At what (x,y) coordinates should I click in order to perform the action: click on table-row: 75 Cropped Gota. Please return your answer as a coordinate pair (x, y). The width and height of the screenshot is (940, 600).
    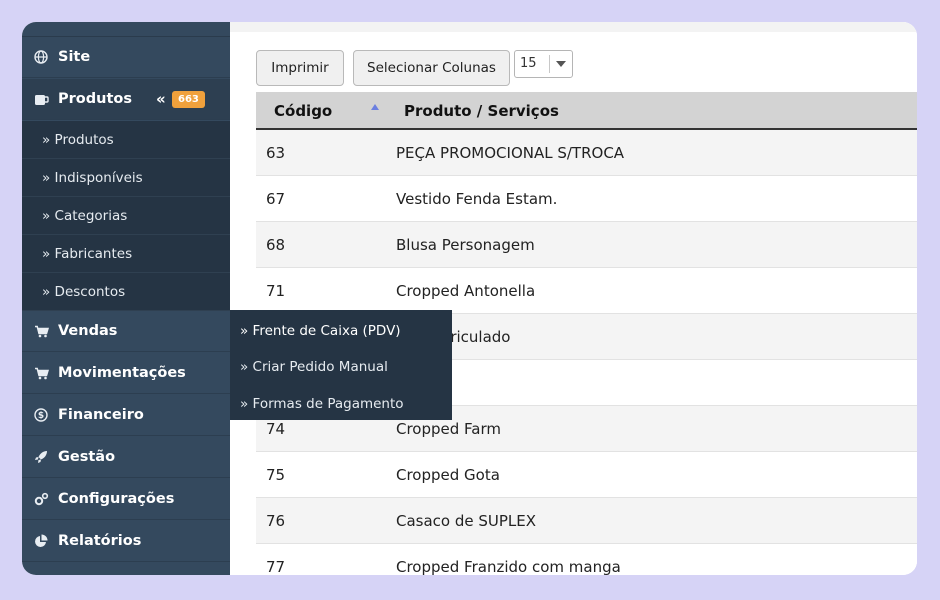
    Looking at the image, I should click on (586, 475).